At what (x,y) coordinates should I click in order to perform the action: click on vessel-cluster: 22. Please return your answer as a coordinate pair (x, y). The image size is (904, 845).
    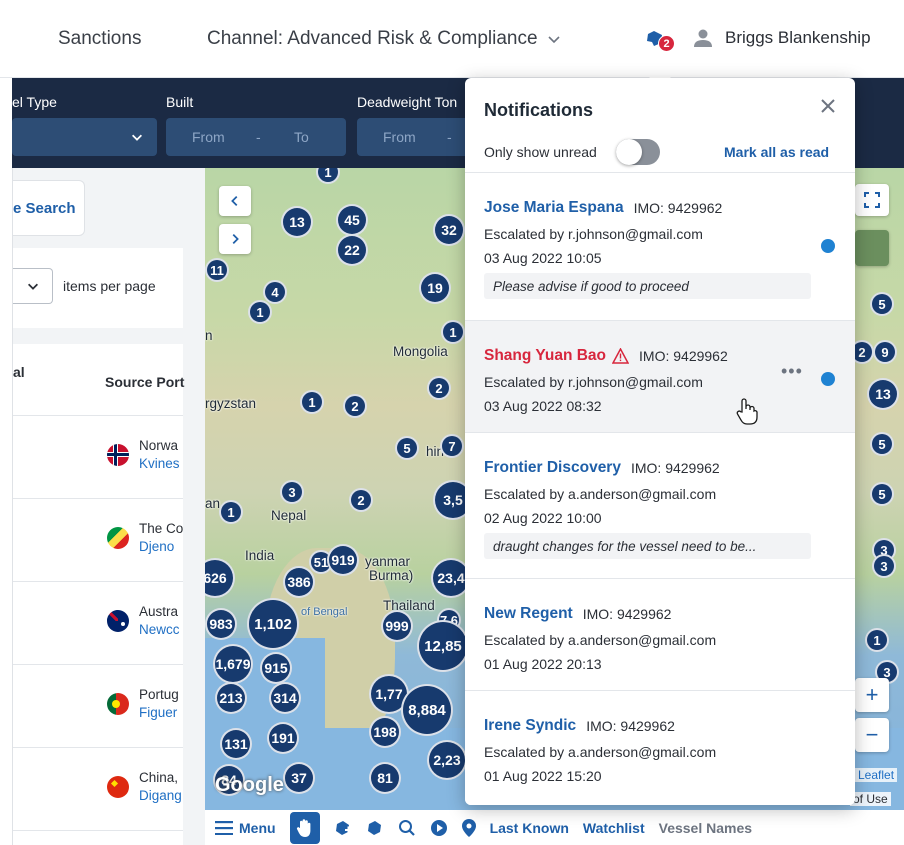
    Looking at the image, I should click on (352, 250).